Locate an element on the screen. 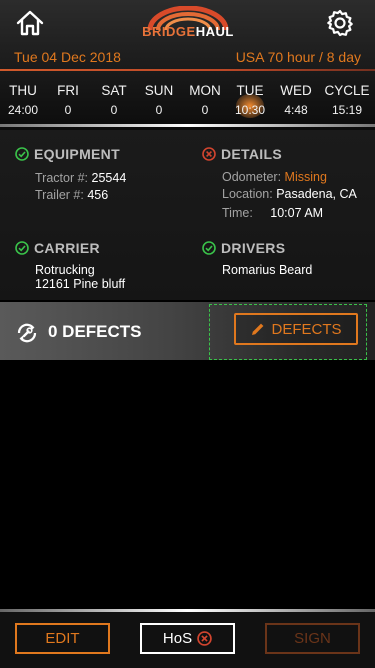 The image size is (375, 668). bottom-toolbar: EDIT HoS SIGN is located at coordinates (187, 640).